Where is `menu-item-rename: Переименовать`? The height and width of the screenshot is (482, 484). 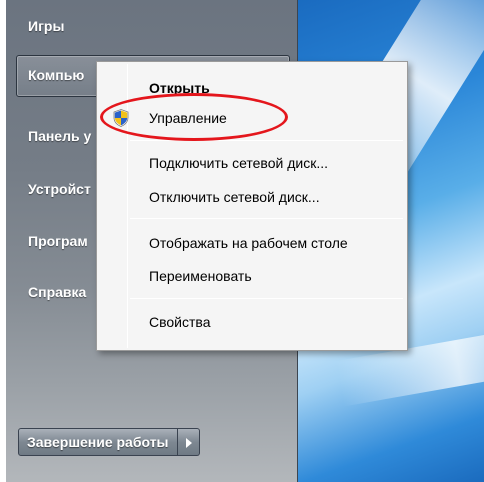 menu-item-rename: Переименовать is located at coordinates (252, 276).